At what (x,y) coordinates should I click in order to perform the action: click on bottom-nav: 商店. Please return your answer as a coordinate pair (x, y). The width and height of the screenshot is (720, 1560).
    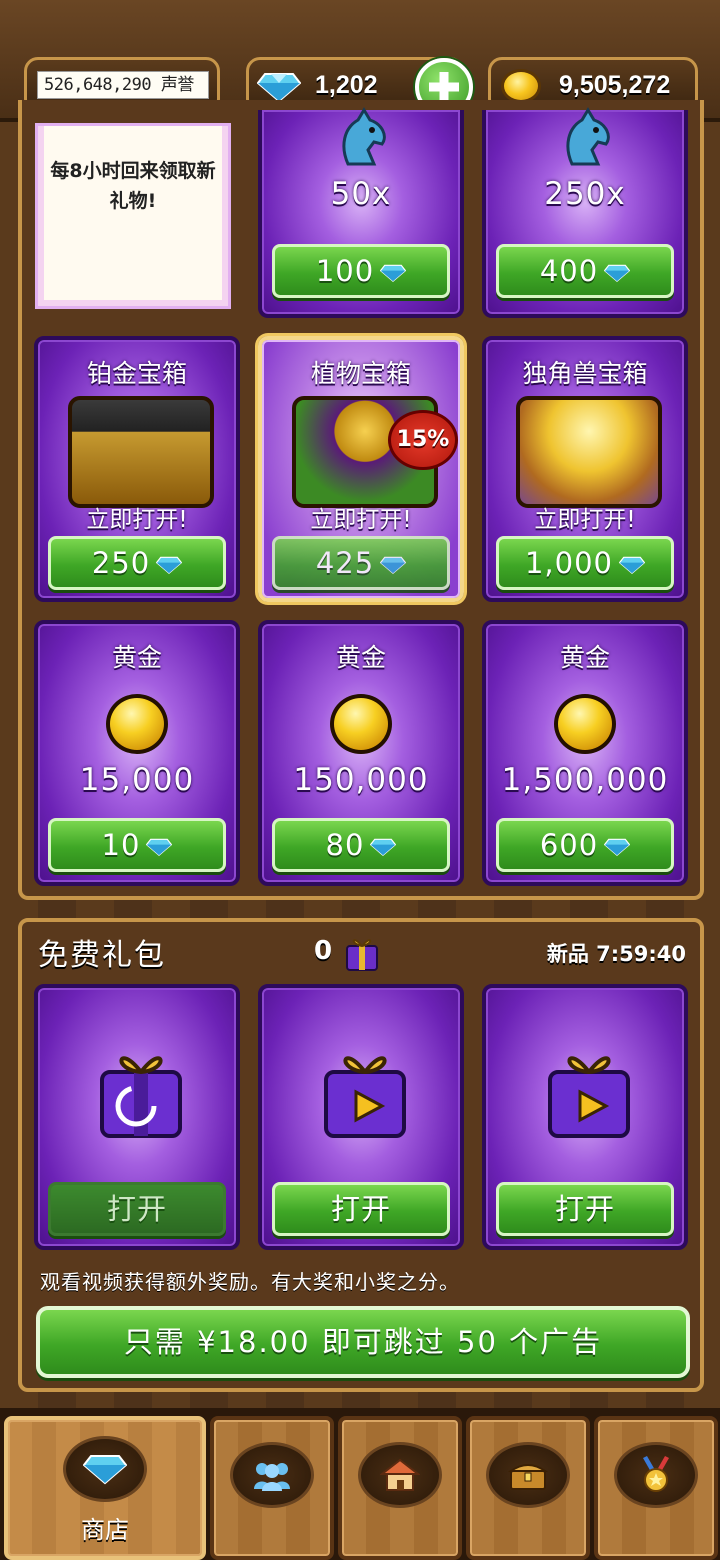
    Looking at the image, I should click on (360, 1484).